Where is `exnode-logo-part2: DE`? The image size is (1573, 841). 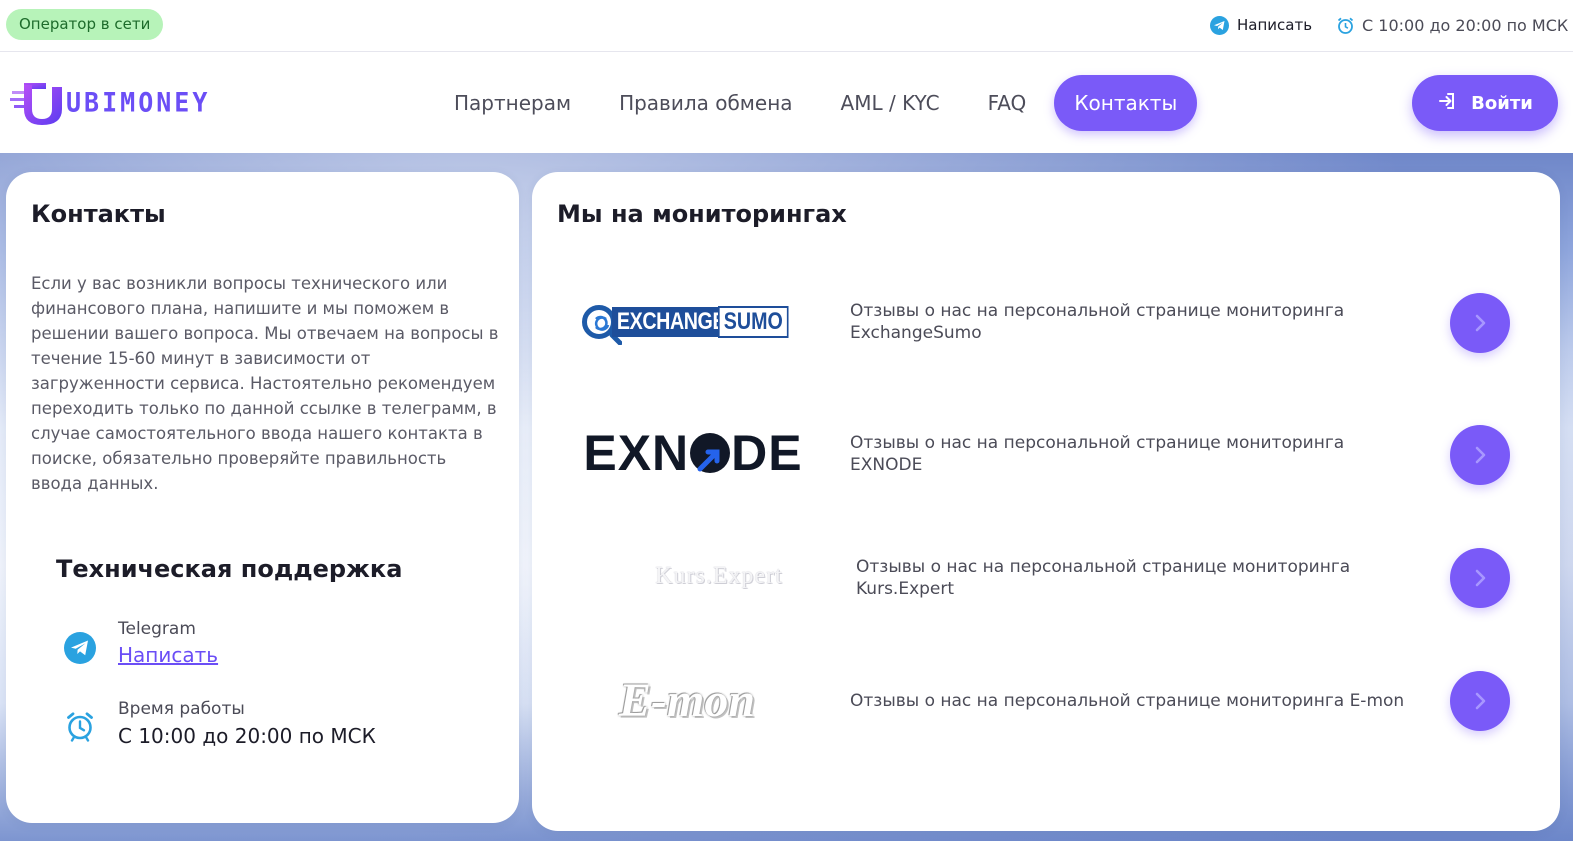 exnode-logo-part2: DE is located at coordinates (767, 453).